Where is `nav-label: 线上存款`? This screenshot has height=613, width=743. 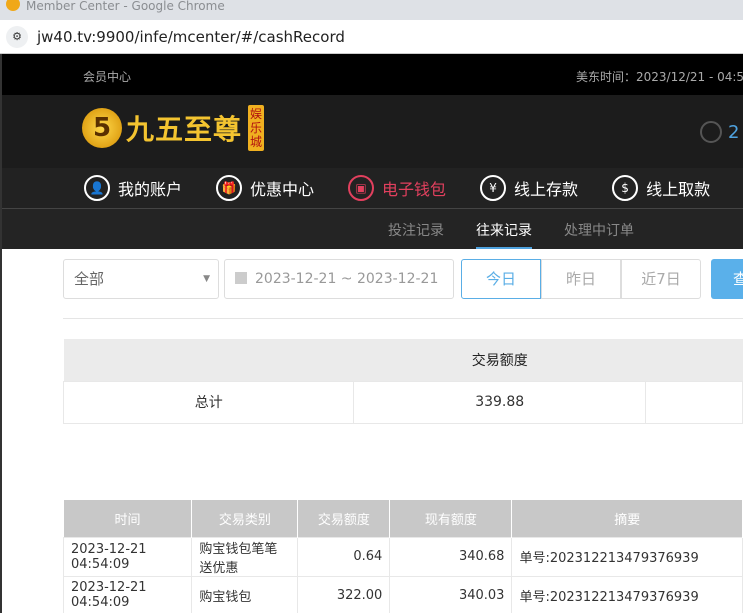 nav-label: 线上存款 is located at coordinates (546, 189).